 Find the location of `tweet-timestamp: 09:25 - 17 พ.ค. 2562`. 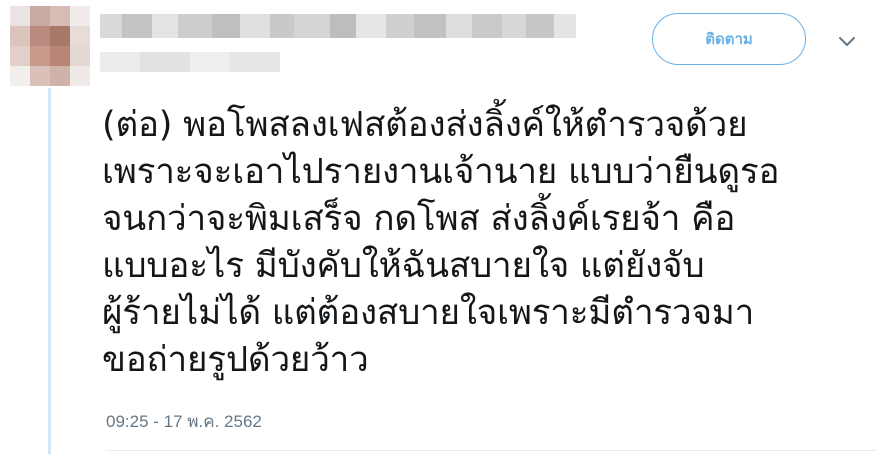

tweet-timestamp: 09:25 - 17 พ.ค. 2562 is located at coordinates (184, 421).